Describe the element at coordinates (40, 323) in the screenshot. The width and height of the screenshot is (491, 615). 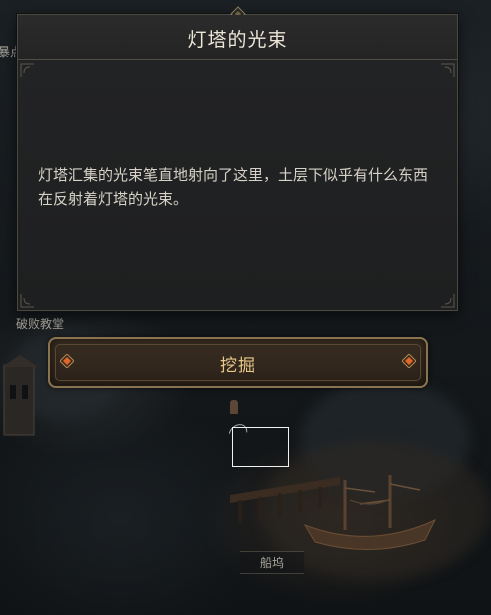
I see `map-label-ruined-church: 破败教堂` at that location.